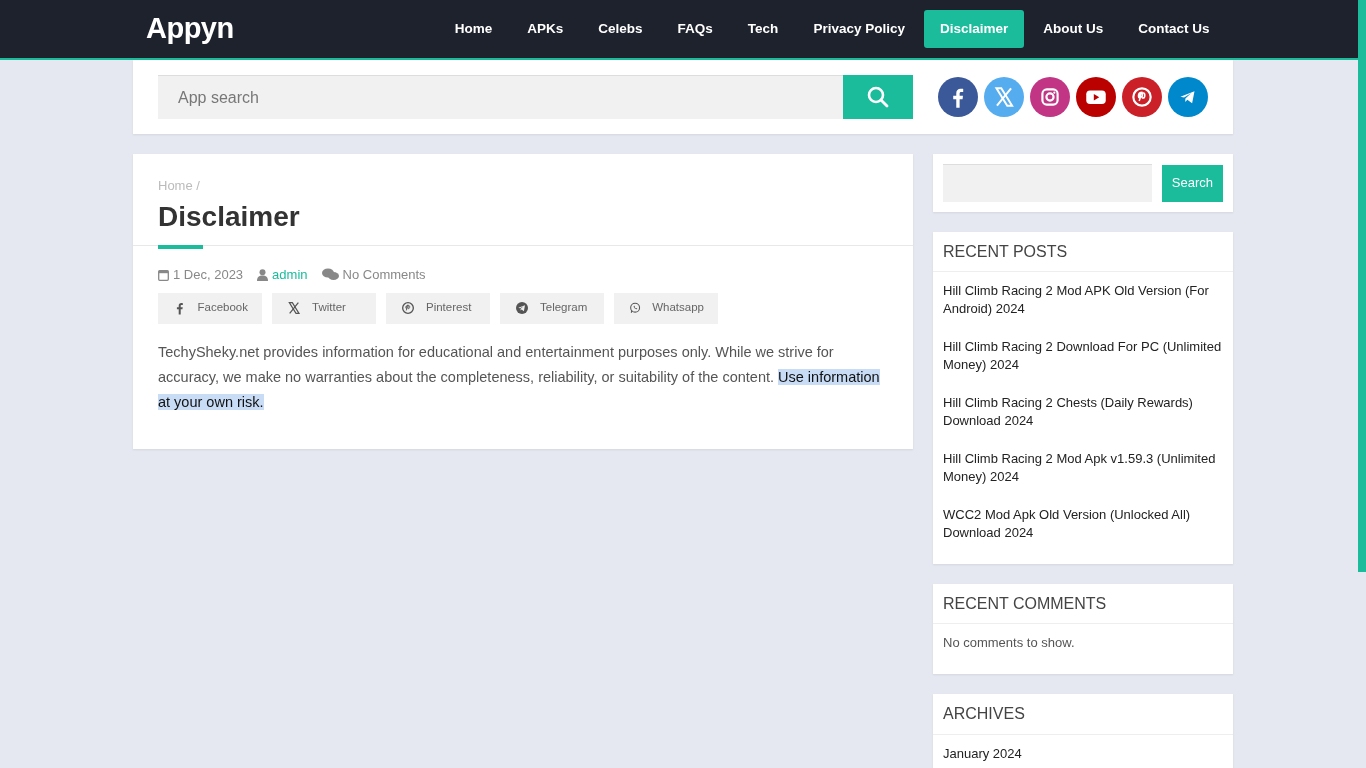 The height and width of the screenshot is (768, 1366). I want to click on nav-link: FAQs, so click(695, 29).